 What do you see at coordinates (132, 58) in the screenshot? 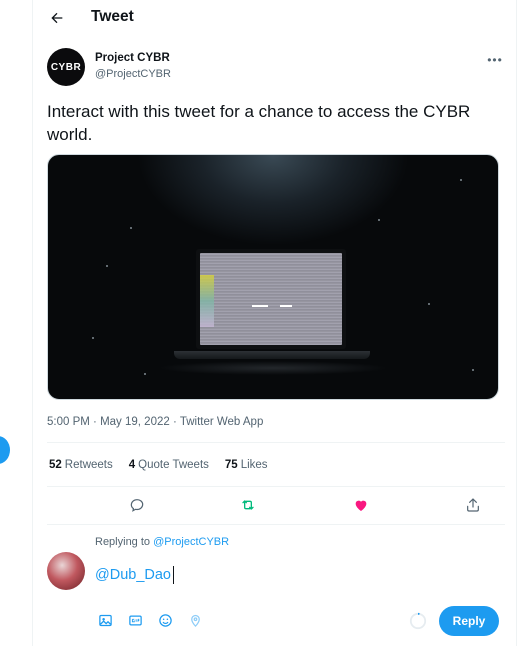
I see `author-name: Project CYBR` at bounding box center [132, 58].